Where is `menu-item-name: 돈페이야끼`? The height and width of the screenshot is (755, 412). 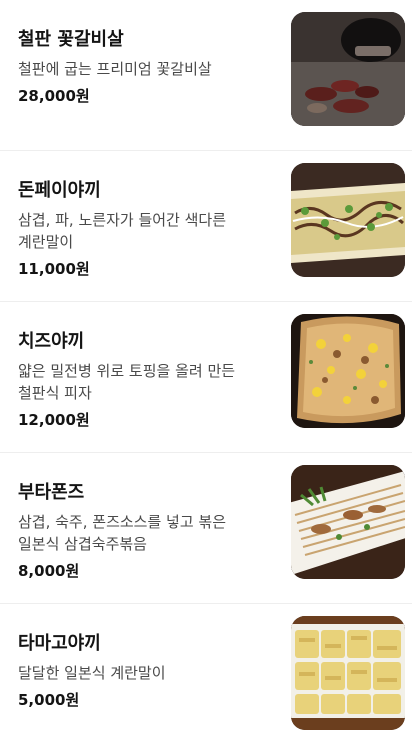 menu-item-name: 돈페이야끼 is located at coordinates (59, 190).